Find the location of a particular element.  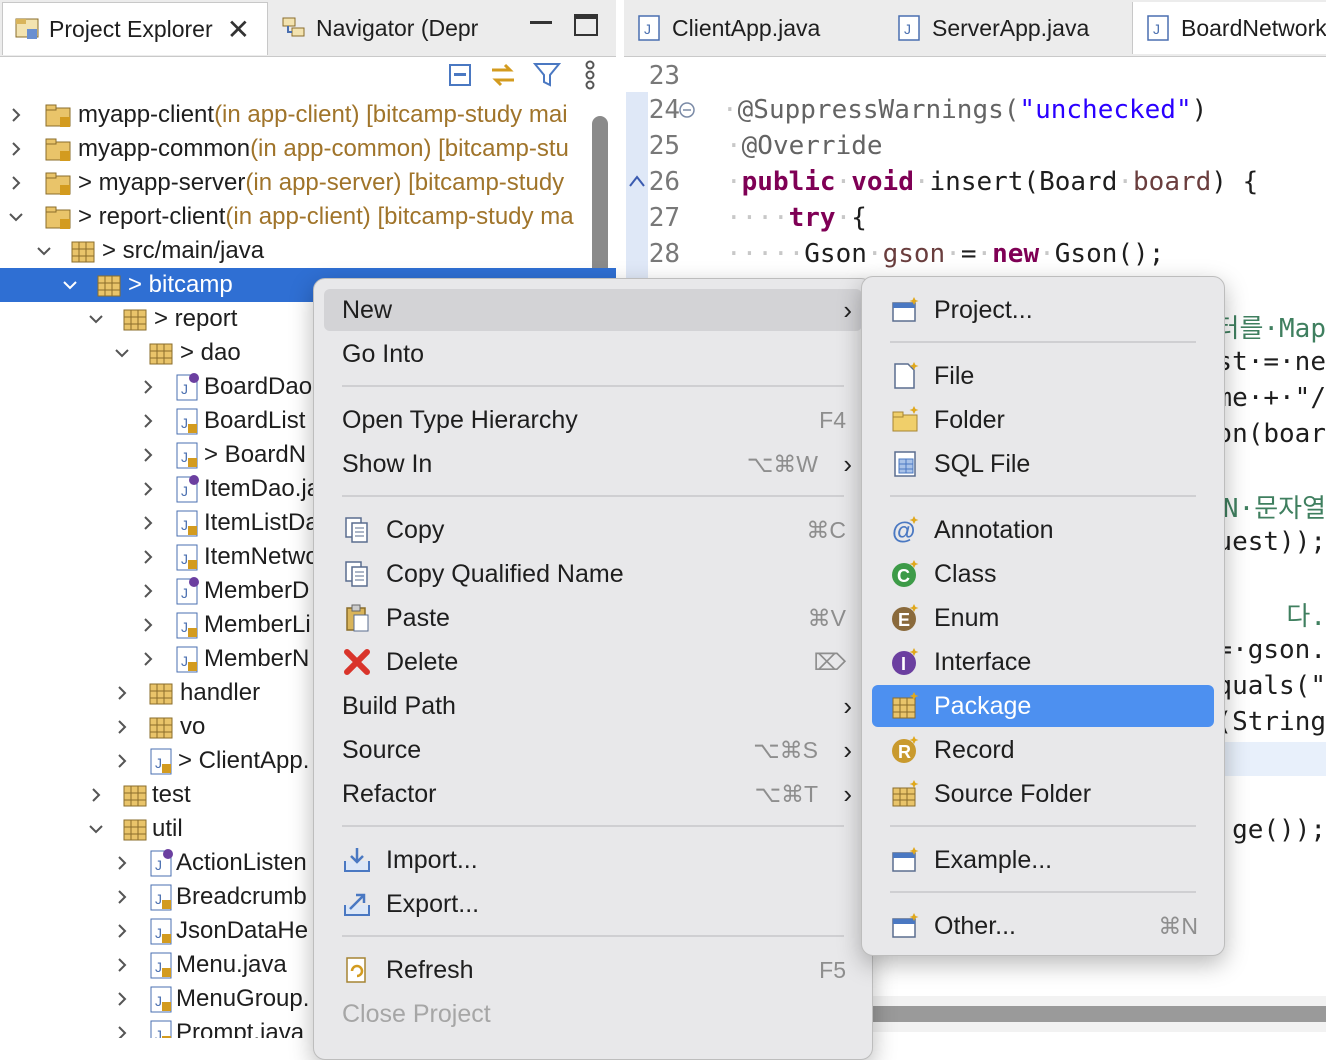

menu-item-close-project: Close Project is located at coordinates (593, 1014).